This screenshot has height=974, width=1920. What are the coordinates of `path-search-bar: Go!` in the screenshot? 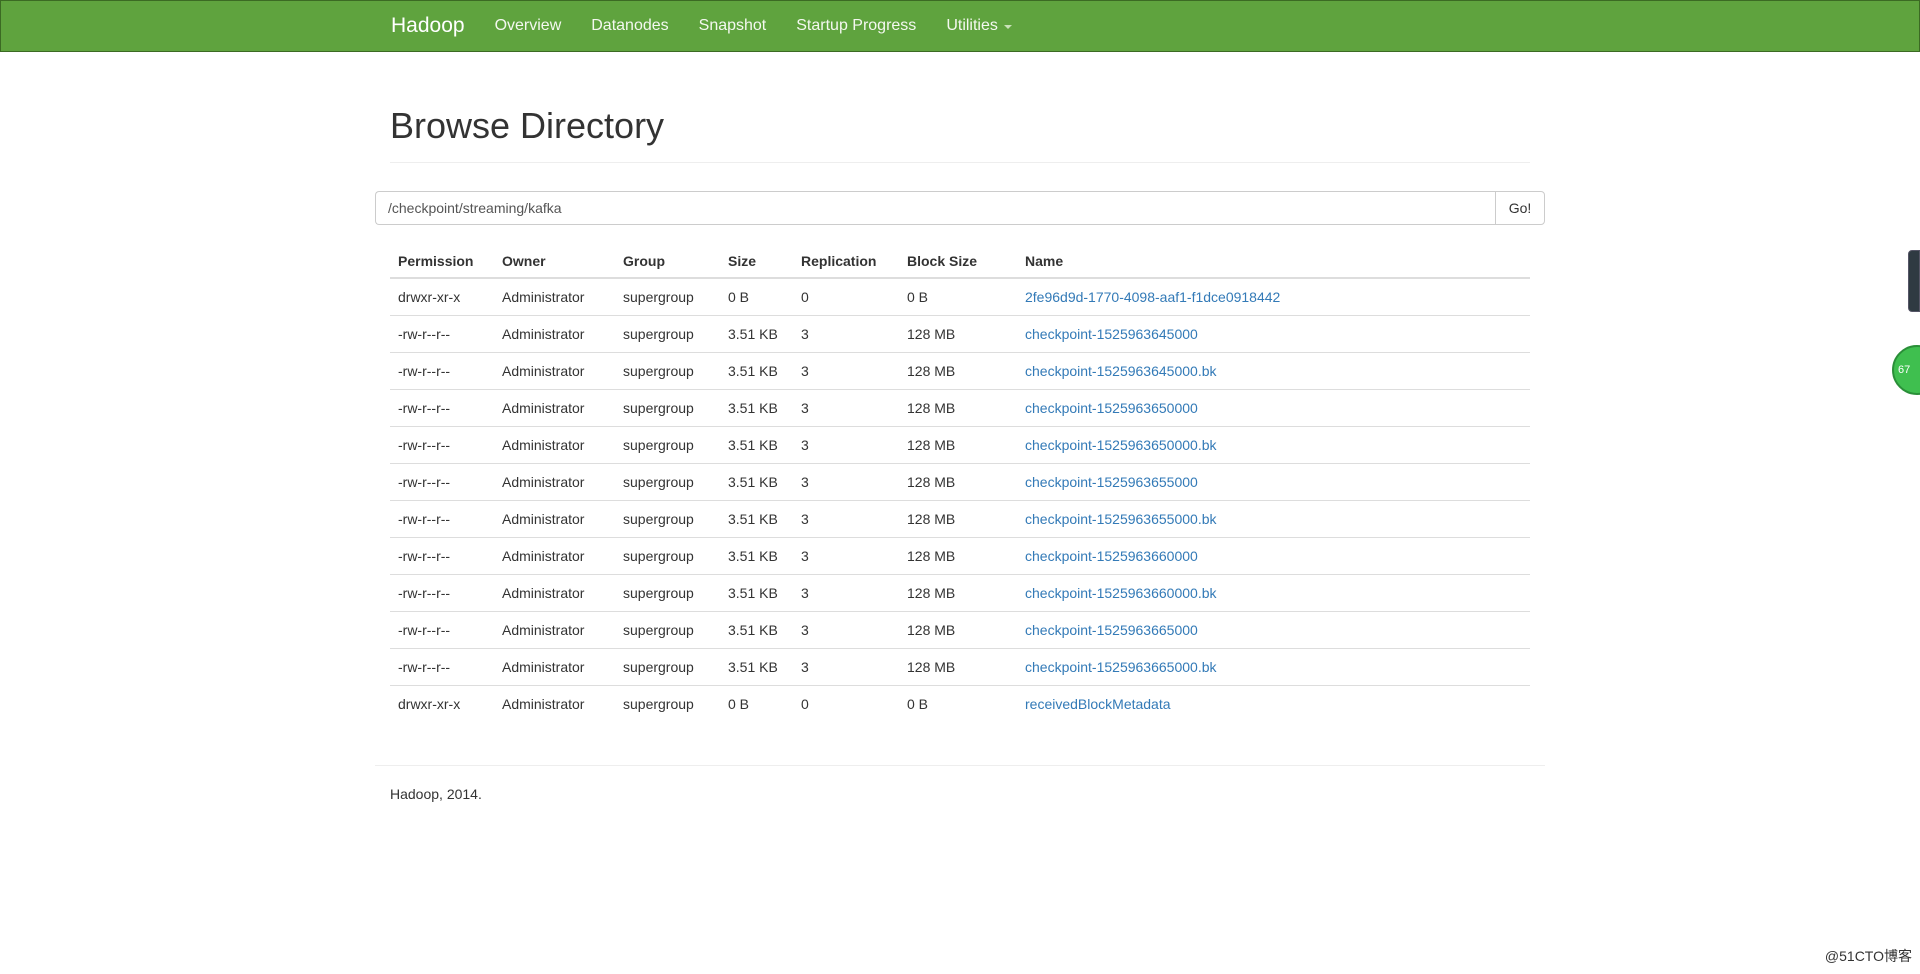 It's located at (960, 208).